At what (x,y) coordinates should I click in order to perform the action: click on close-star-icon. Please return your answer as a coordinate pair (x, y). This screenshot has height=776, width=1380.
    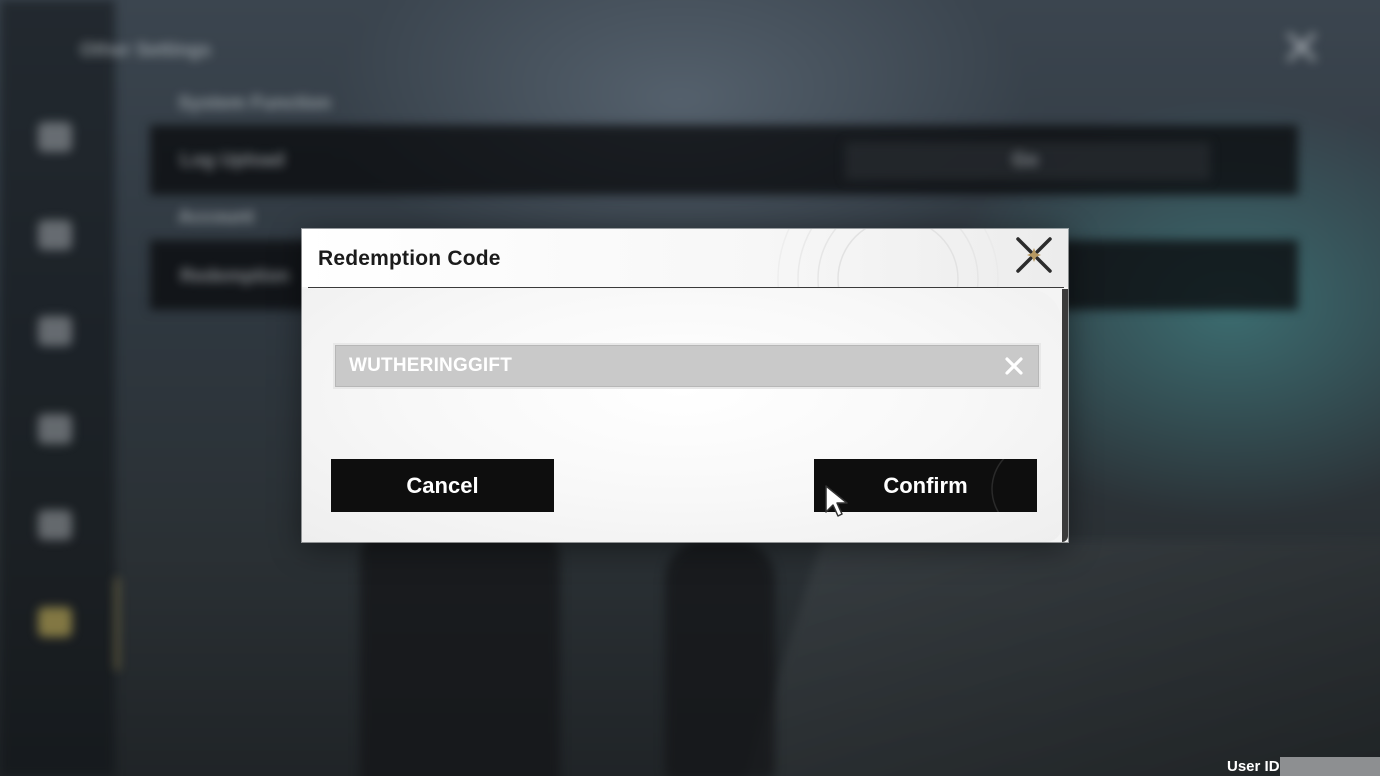
    Looking at the image, I should click on (1034, 255).